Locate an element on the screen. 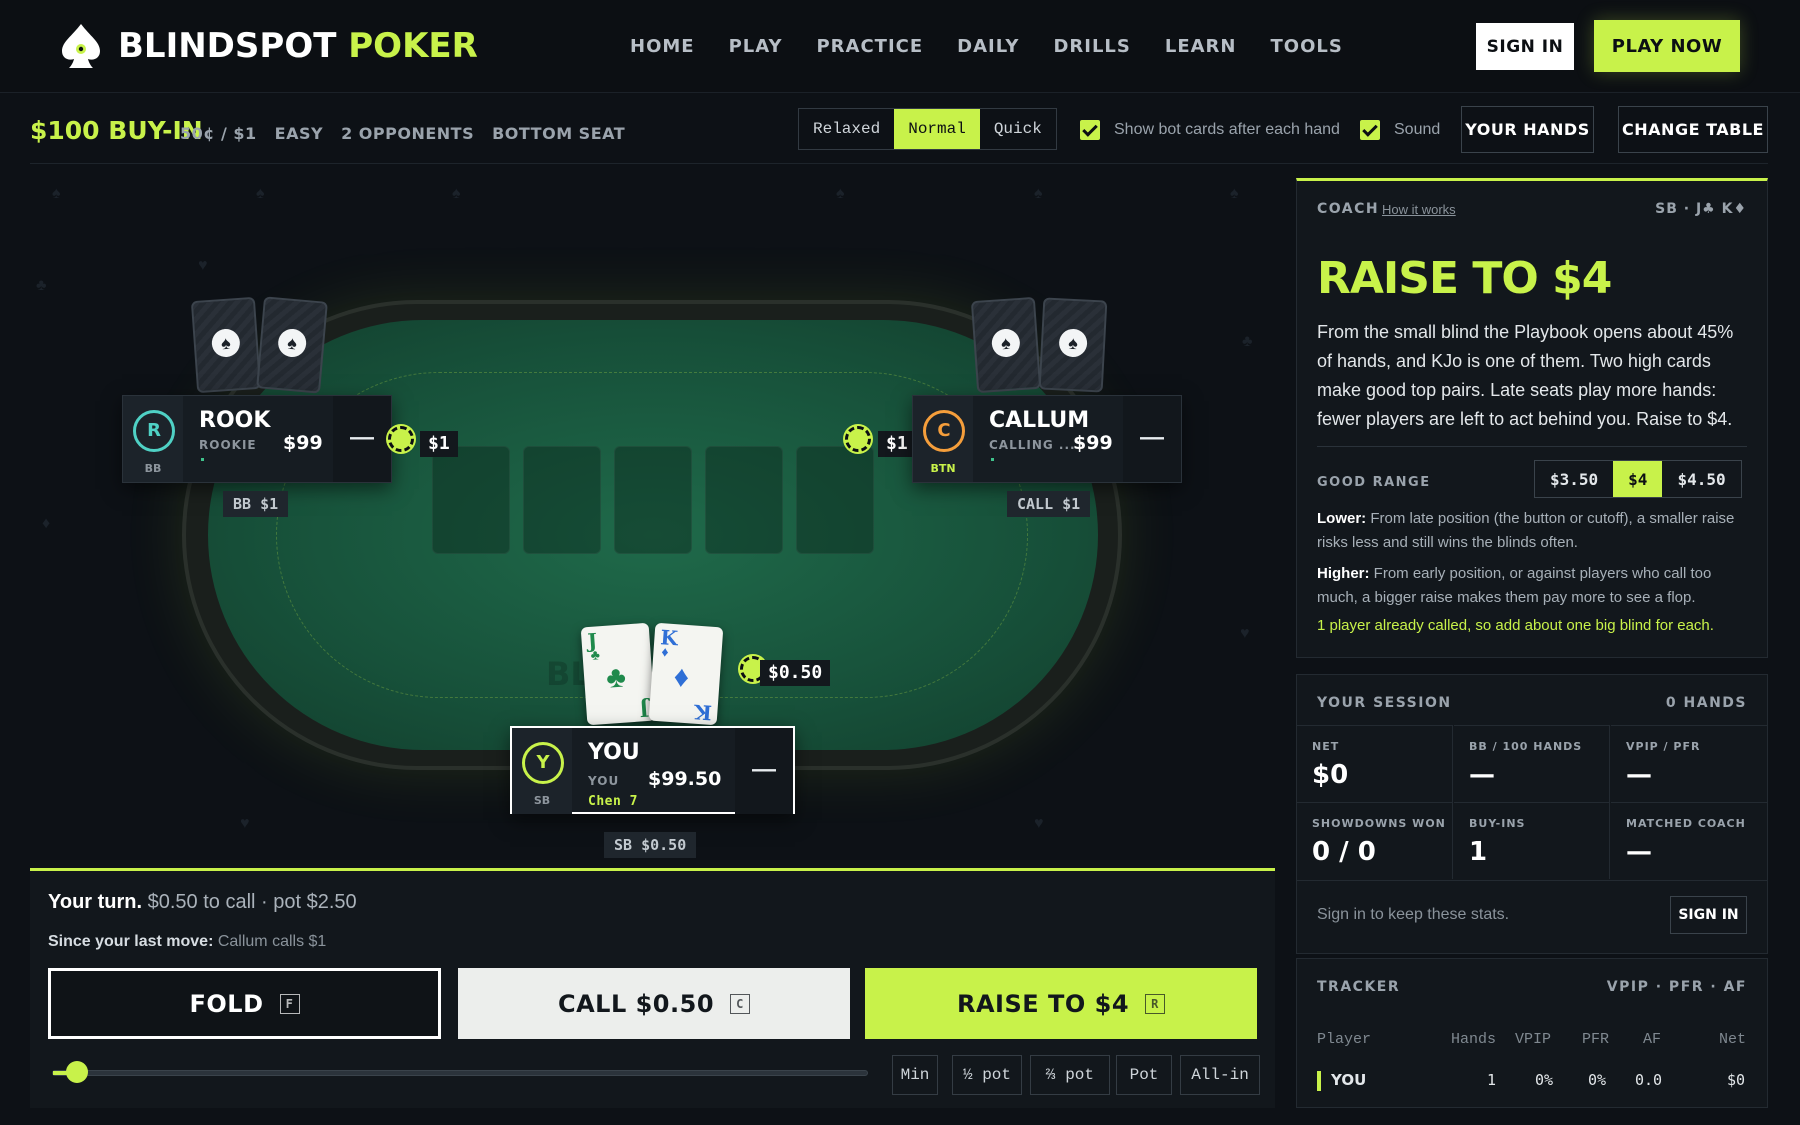 This screenshot has width=1800, height=1125. raise-button: RAISE TO $4 R is located at coordinates (1061, 1003).